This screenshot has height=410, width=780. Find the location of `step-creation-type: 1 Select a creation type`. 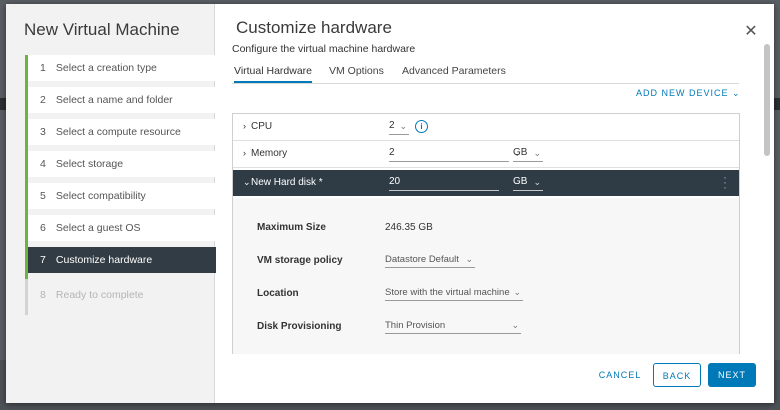

step-creation-type: 1 Select a creation type is located at coordinates (122, 68).